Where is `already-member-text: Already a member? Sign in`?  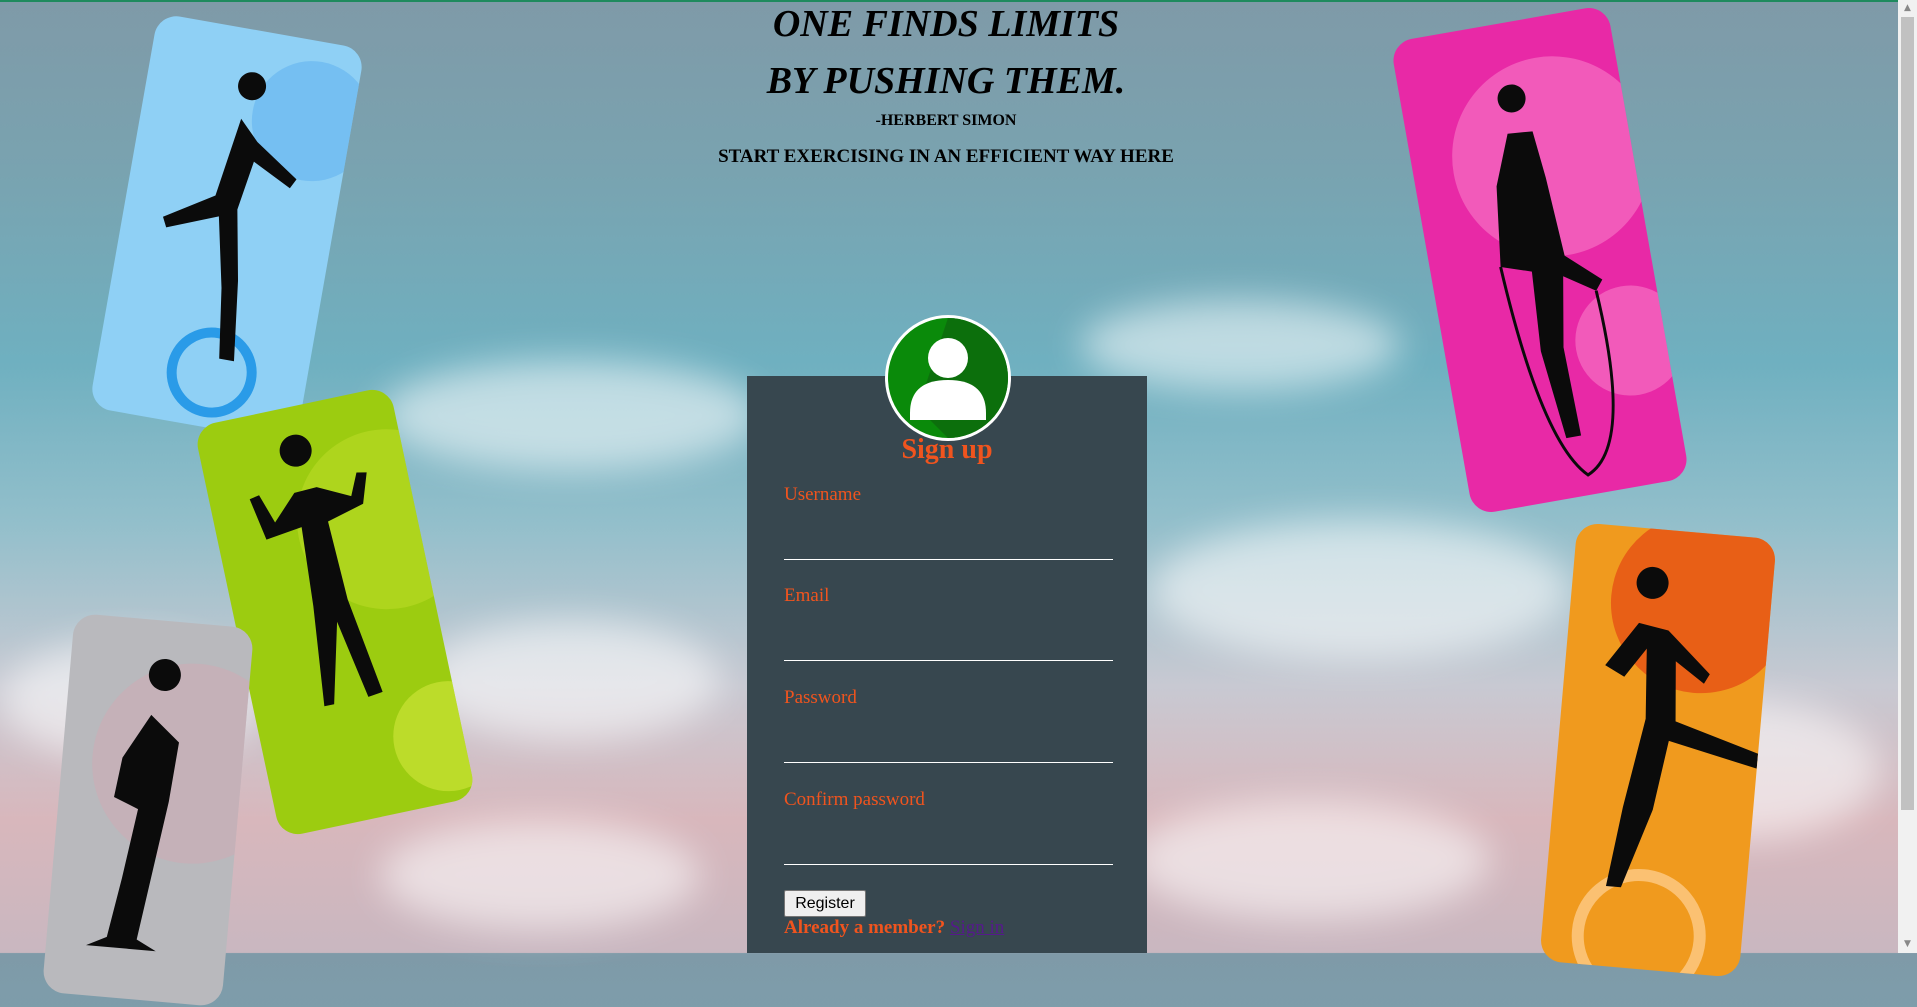 already-member-text: Already a member? Sign in is located at coordinates (894, 928).